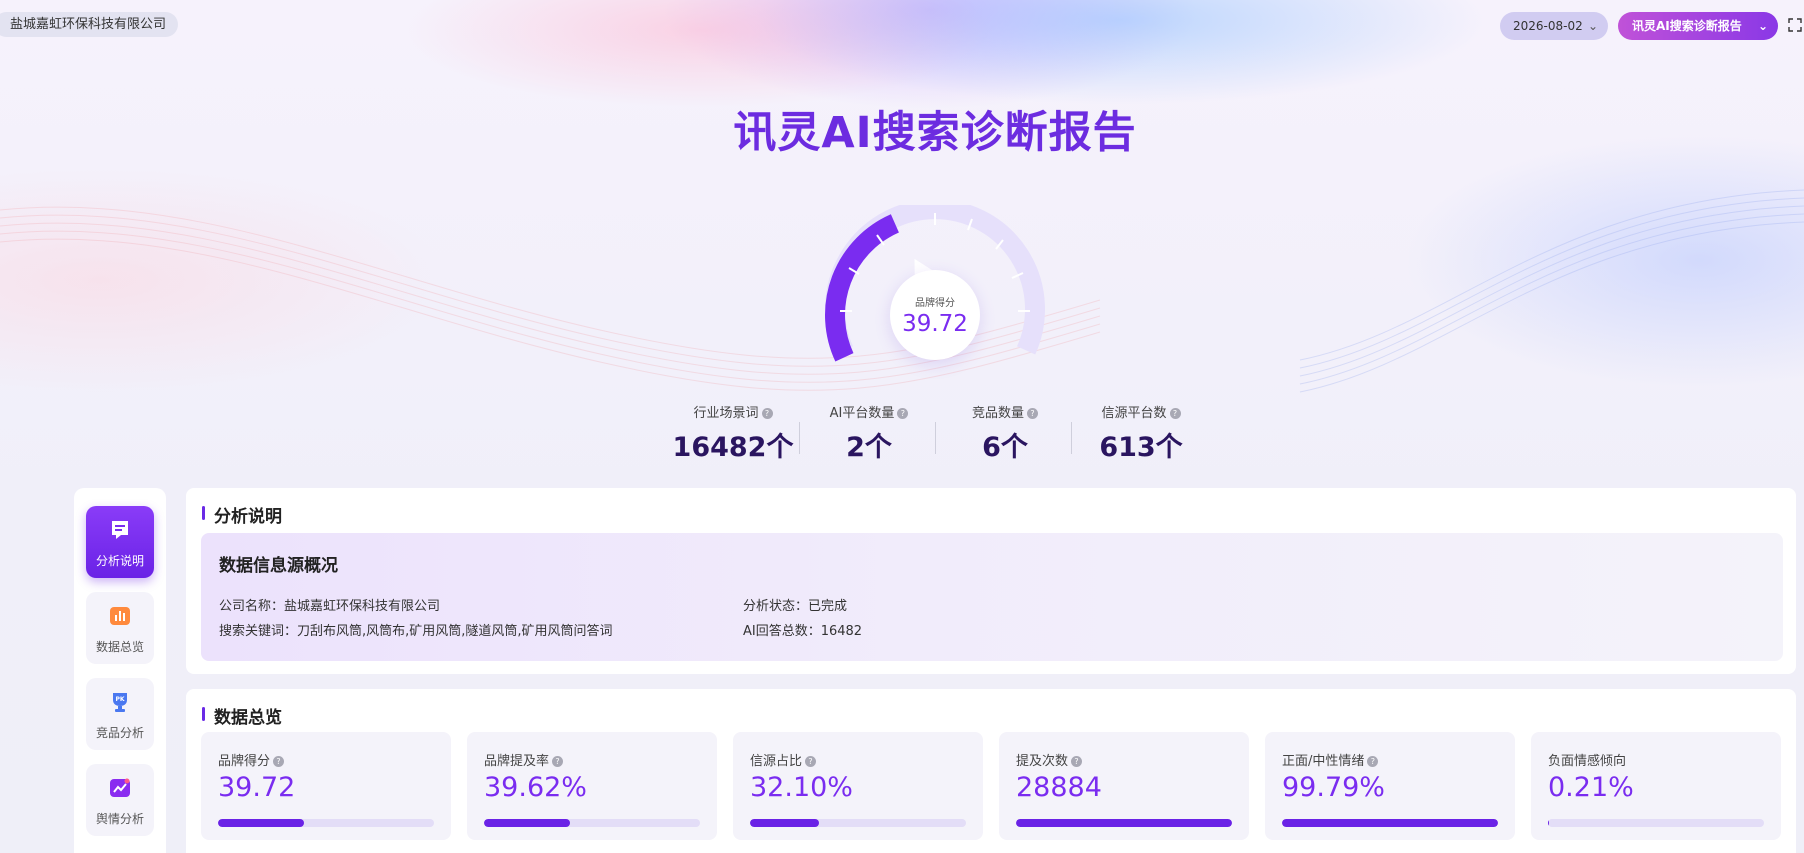 This screenshot has width=1804, height=853. I want to click on stat-label: 竞品数量, so click(997, 413).